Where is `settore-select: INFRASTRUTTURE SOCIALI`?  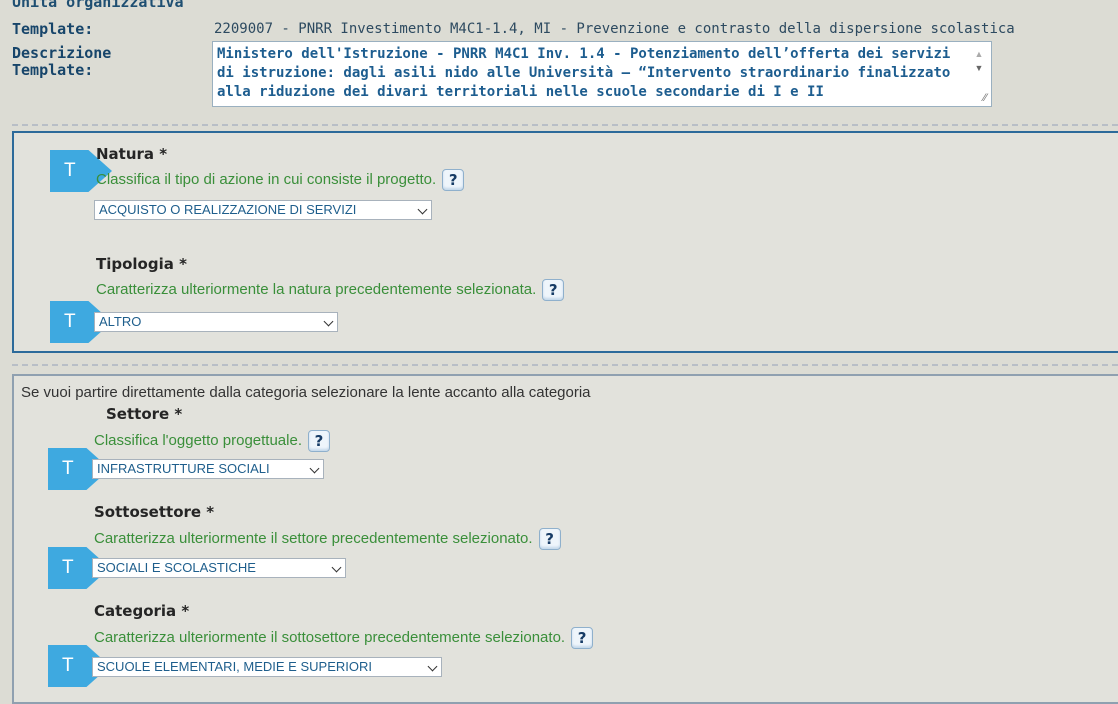 settore-select: INFRASTRUTTURE SOCIALI is located at coordinates (208, 469).